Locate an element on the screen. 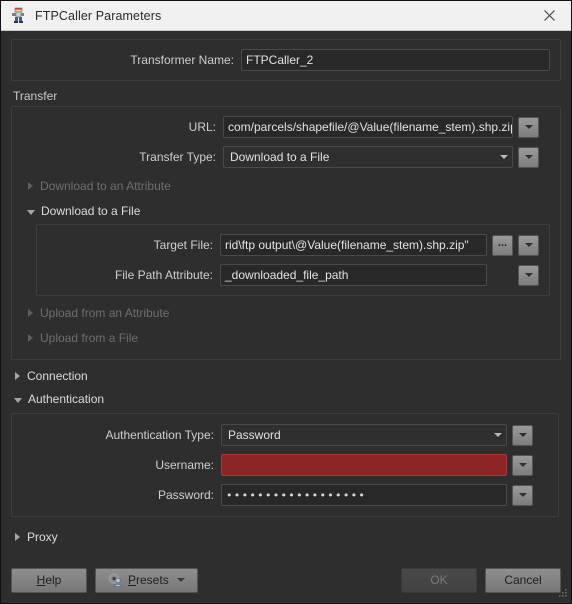 This screenshot has height=604, width=572. presets-button: Presets is located at coordinates (146, 580).